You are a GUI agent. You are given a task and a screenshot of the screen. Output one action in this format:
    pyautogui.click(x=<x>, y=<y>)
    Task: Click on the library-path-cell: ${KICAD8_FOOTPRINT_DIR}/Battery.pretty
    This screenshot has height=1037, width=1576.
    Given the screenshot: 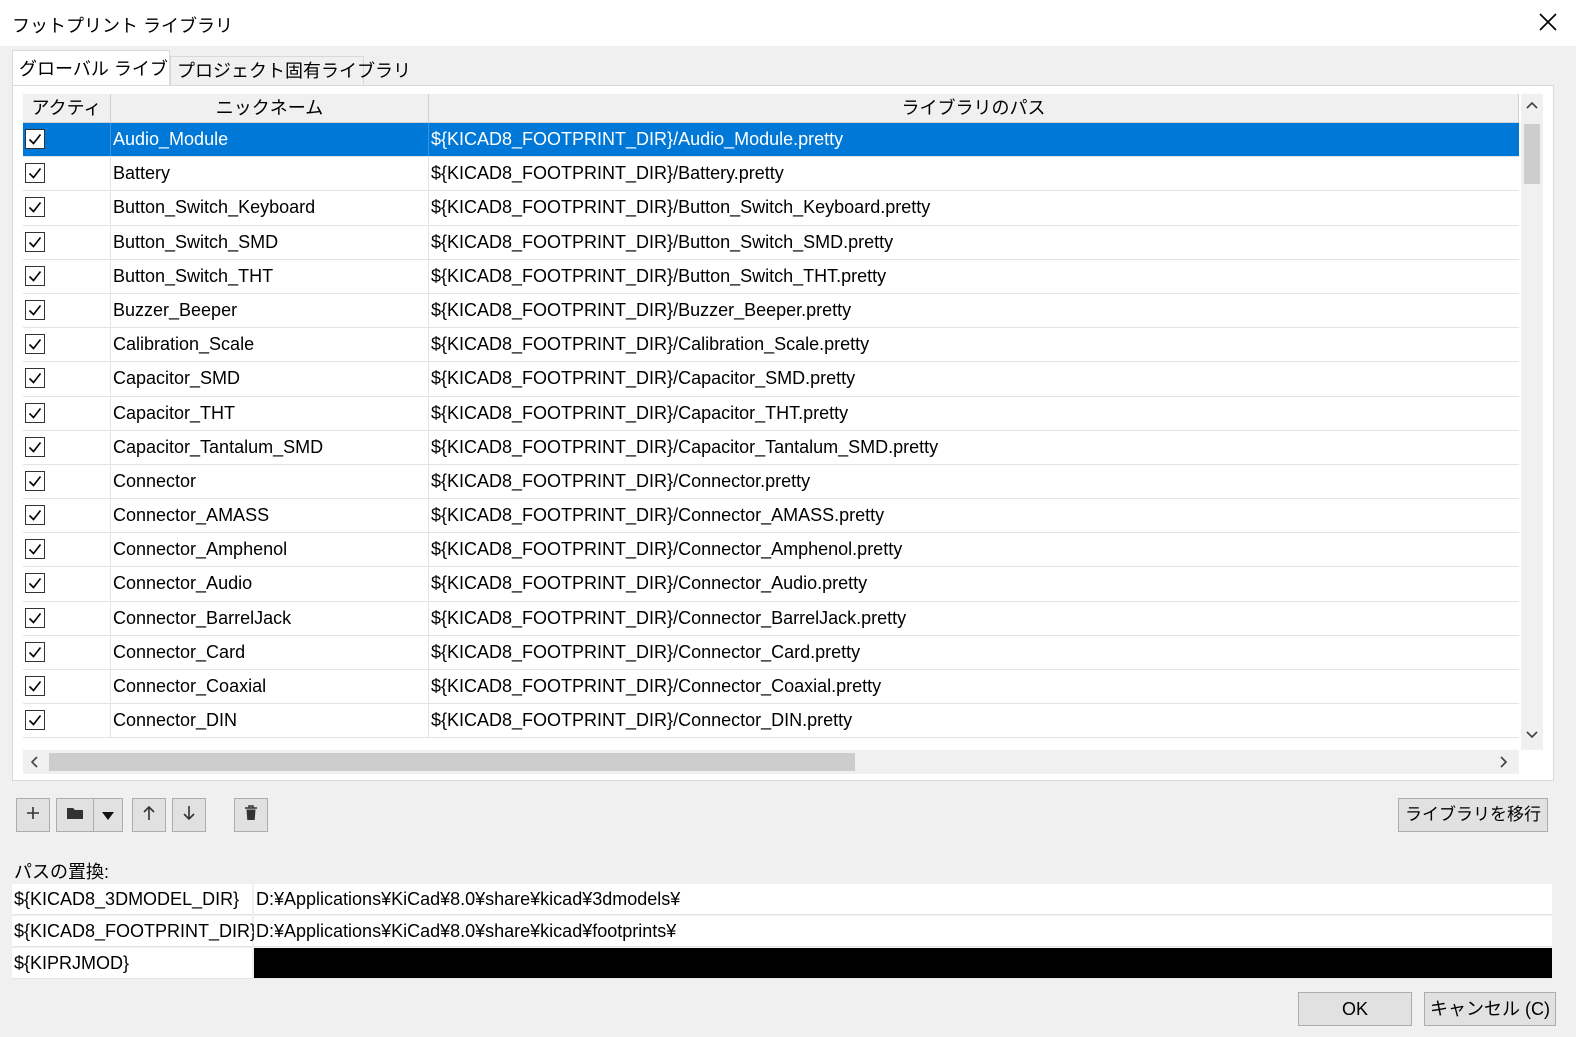 What is the action you would take?
    pyautogui.click(x=974, y=173)
    